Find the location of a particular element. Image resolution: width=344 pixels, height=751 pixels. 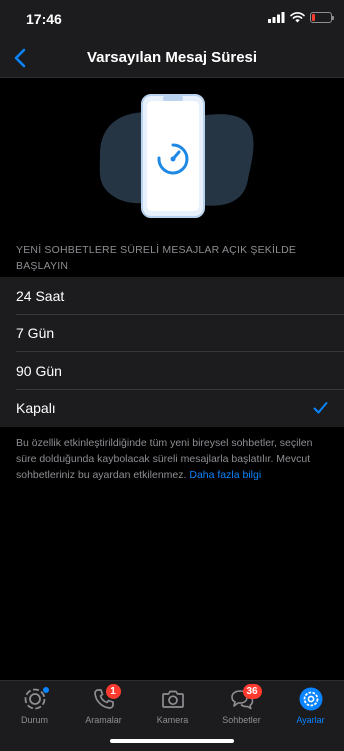

option-label: 24 Saat is located at coordinates (40, 295).